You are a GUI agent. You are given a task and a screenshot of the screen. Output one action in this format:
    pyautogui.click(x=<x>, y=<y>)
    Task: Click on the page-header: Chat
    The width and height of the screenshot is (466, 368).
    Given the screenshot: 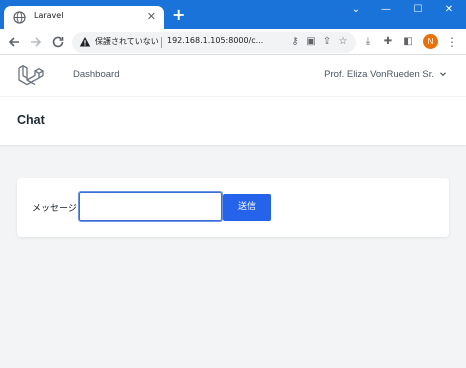 What is the action you would take?
    pyautogui.click(x=233, y=121)
    